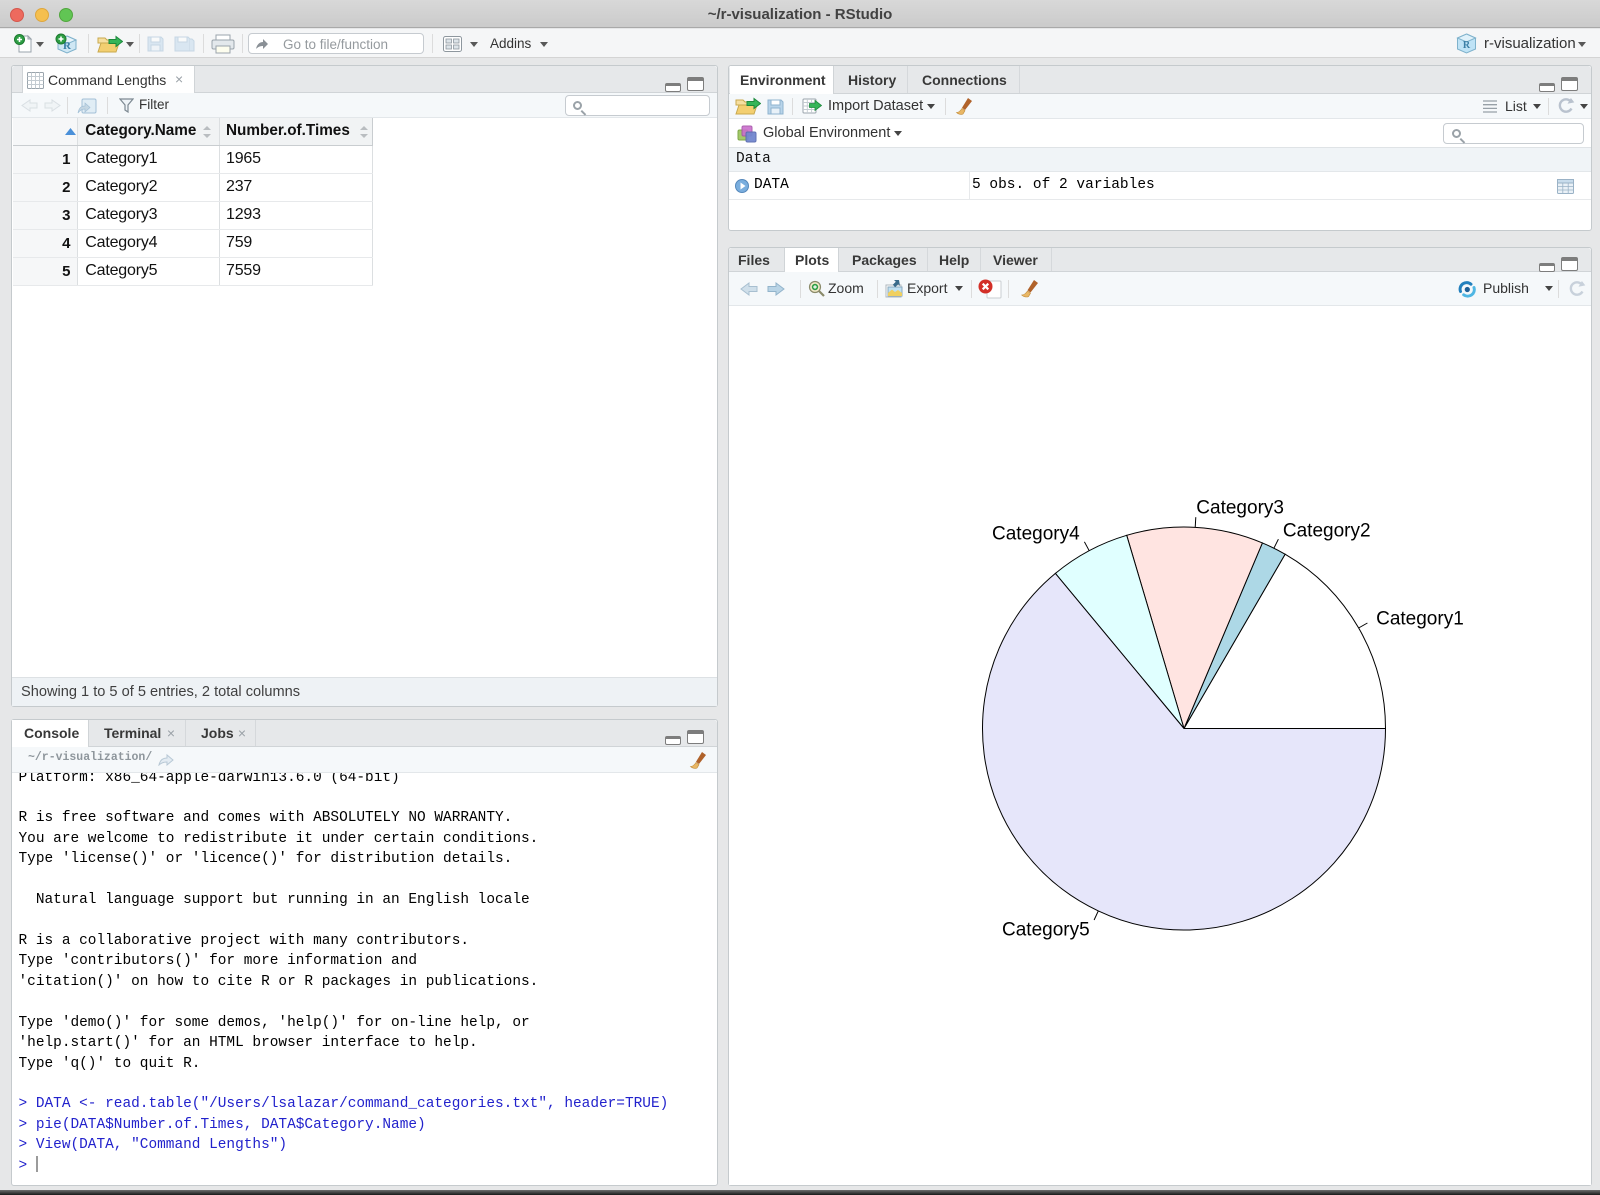 The image size is (1600, 1195). What do you see at coordinates (1046, 930) in the screenshot?
I see `svg-text: Category5` at bounding box center [1046, 930].